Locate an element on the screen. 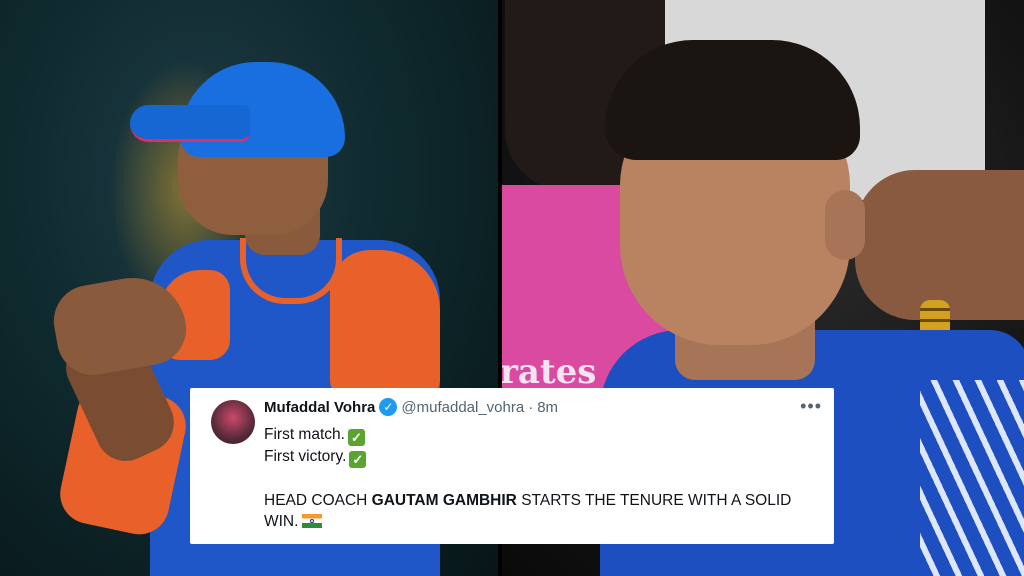  background-arm is located at coordinates (939, 245).